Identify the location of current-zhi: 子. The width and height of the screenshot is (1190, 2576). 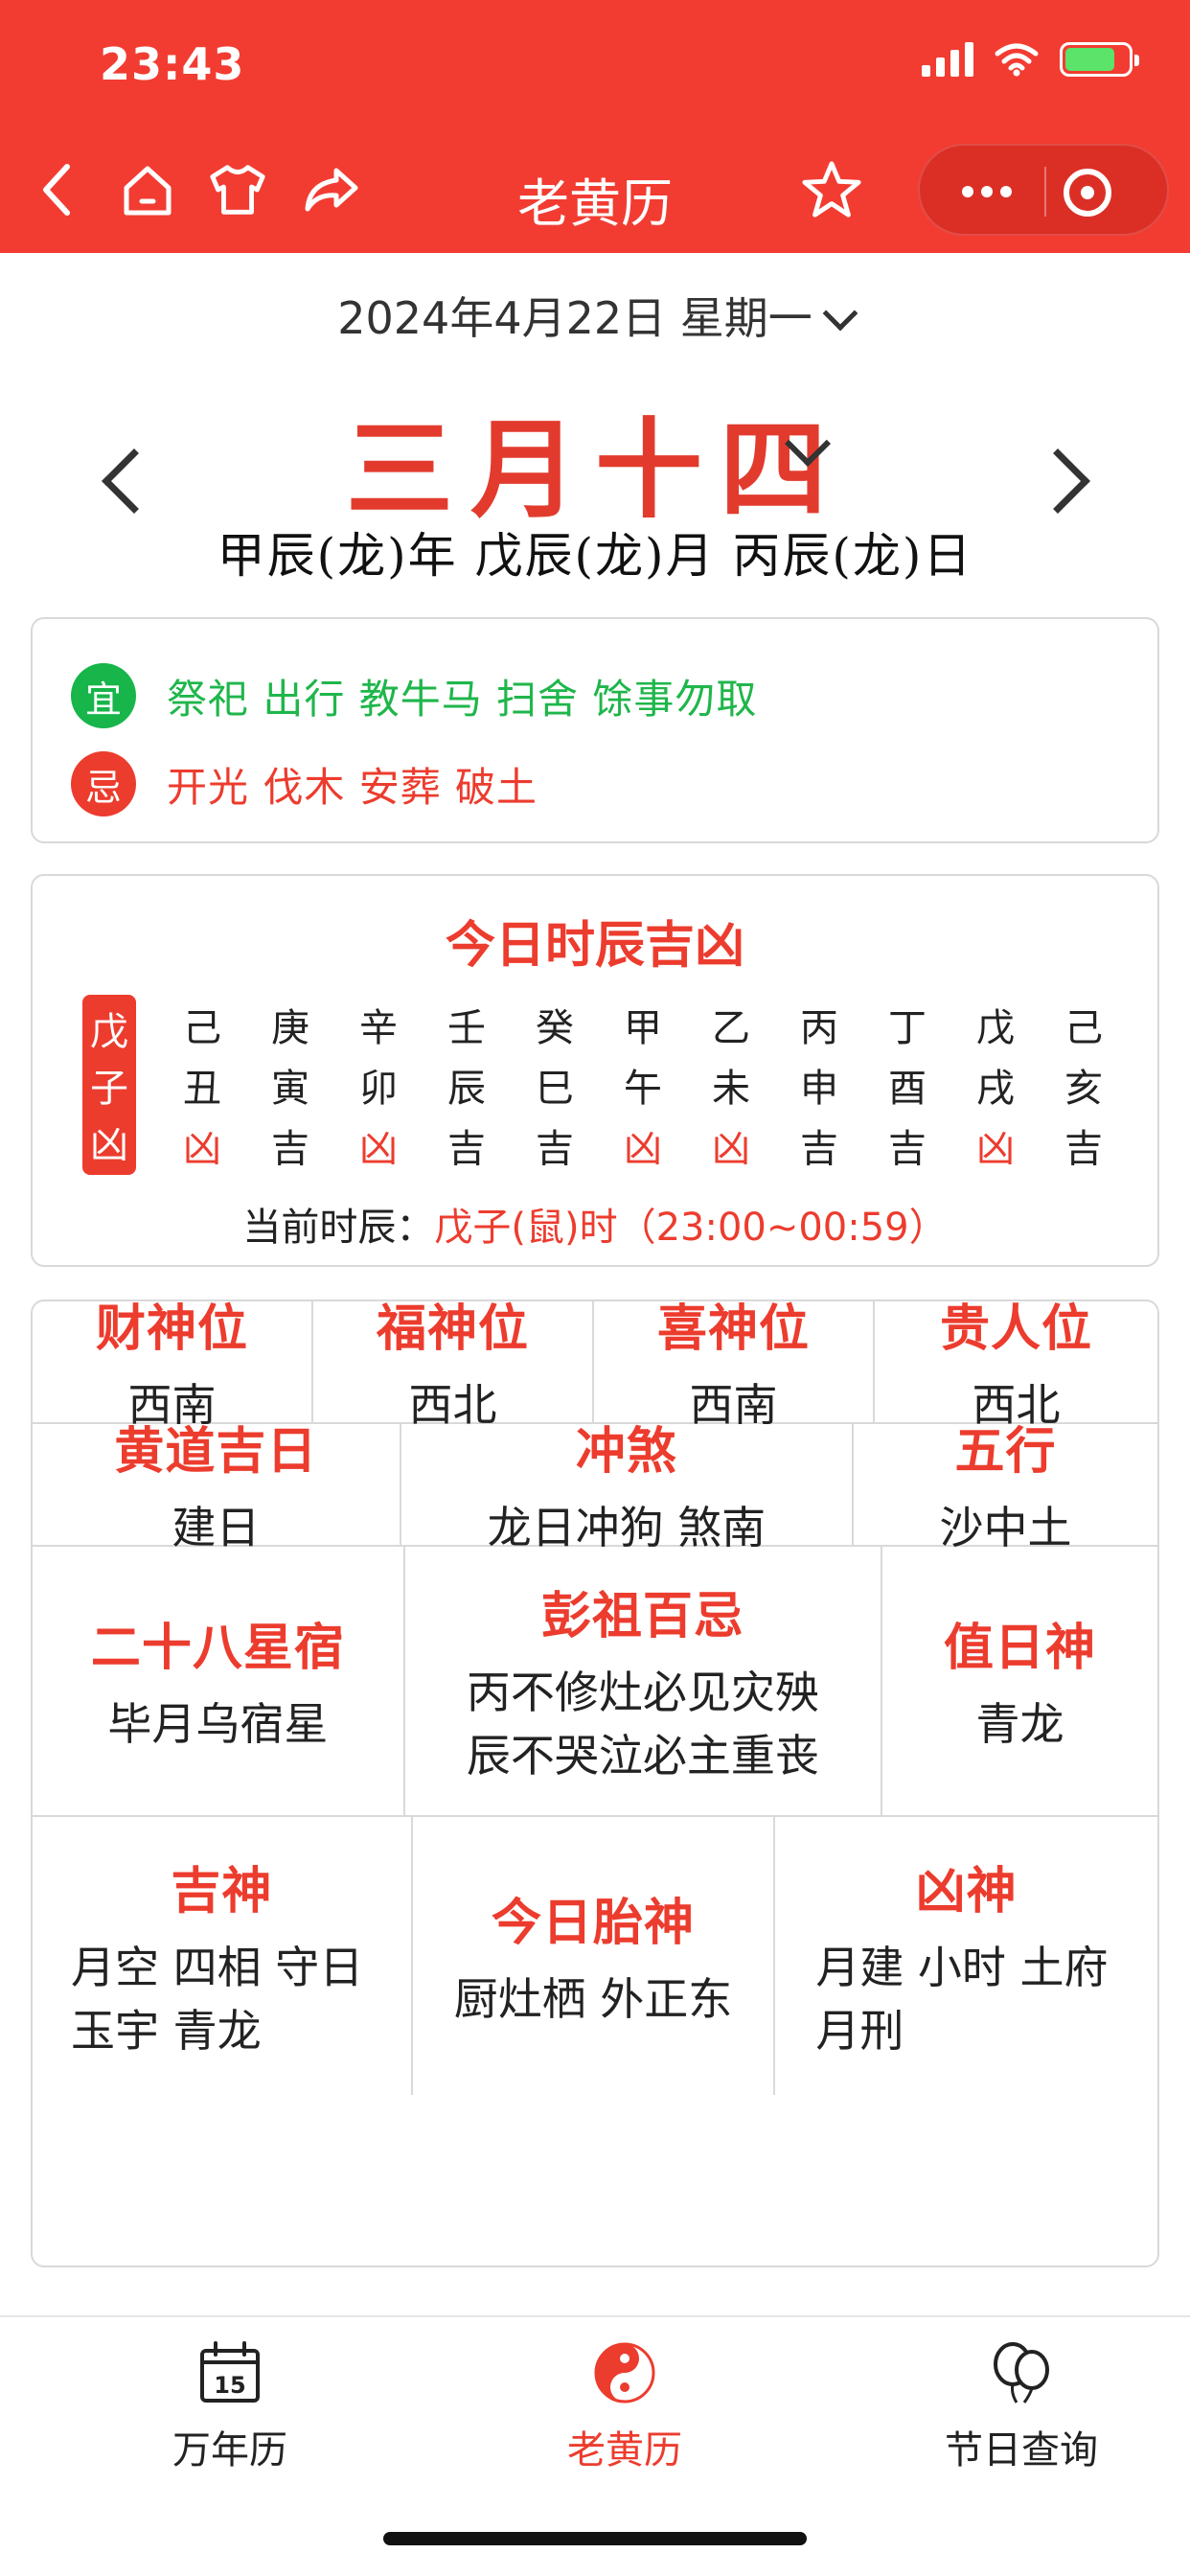
(109, 1088).